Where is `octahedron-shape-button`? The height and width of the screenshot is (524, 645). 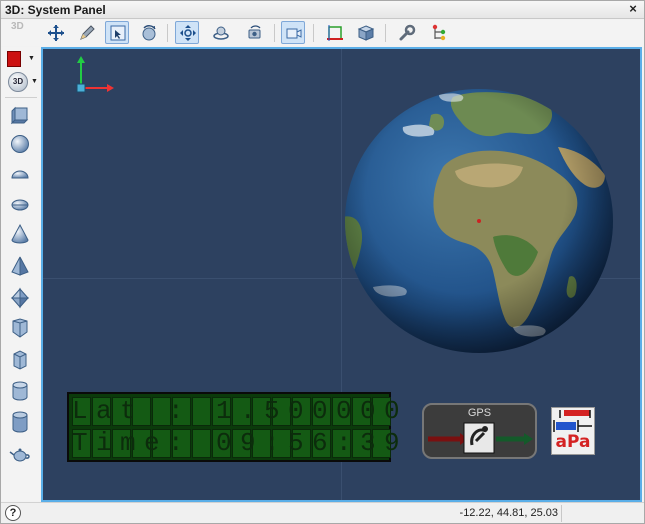 octahedron-shape-button is located at coordinates (21, 299).